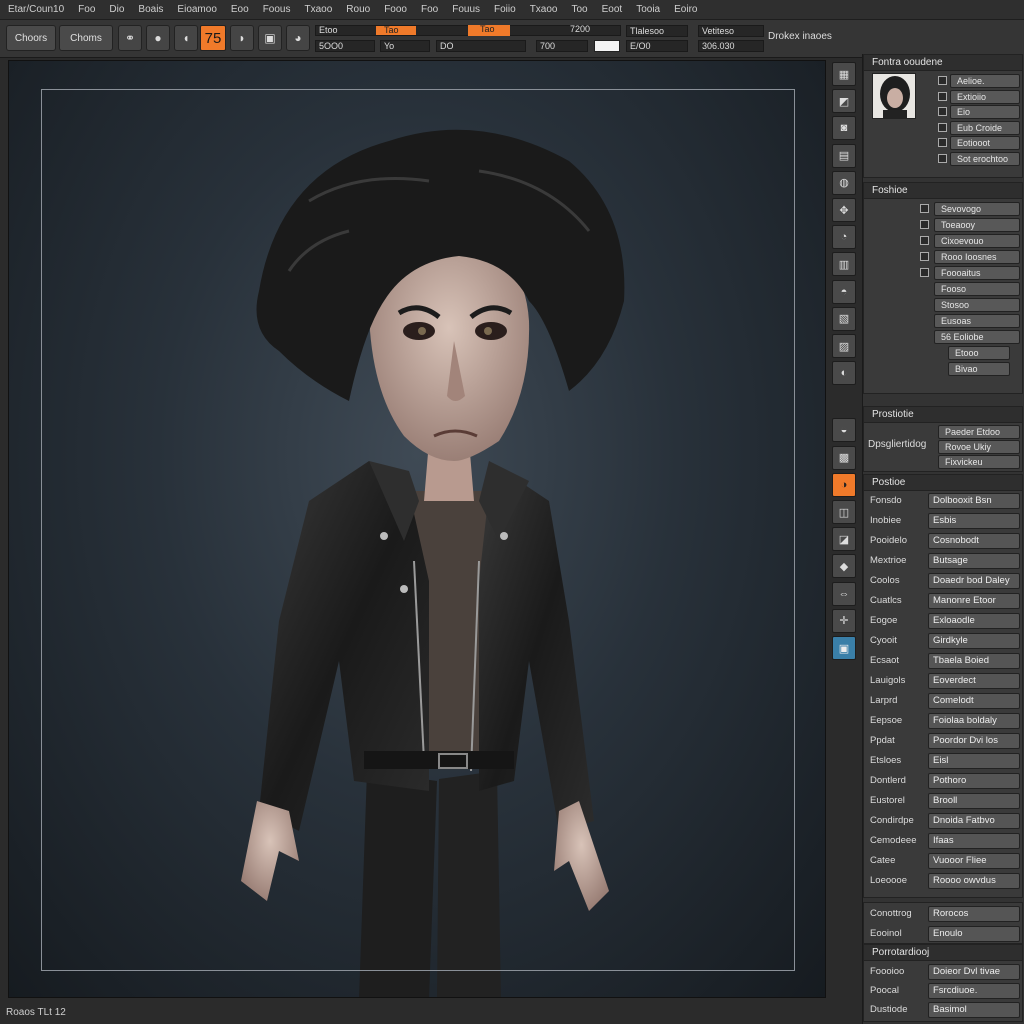 This screenshot has height=1024, width=1024. Describe the element at coordinates (298, 38) in the screenshot. I see `camera-tool-icon: ◕` at that location.